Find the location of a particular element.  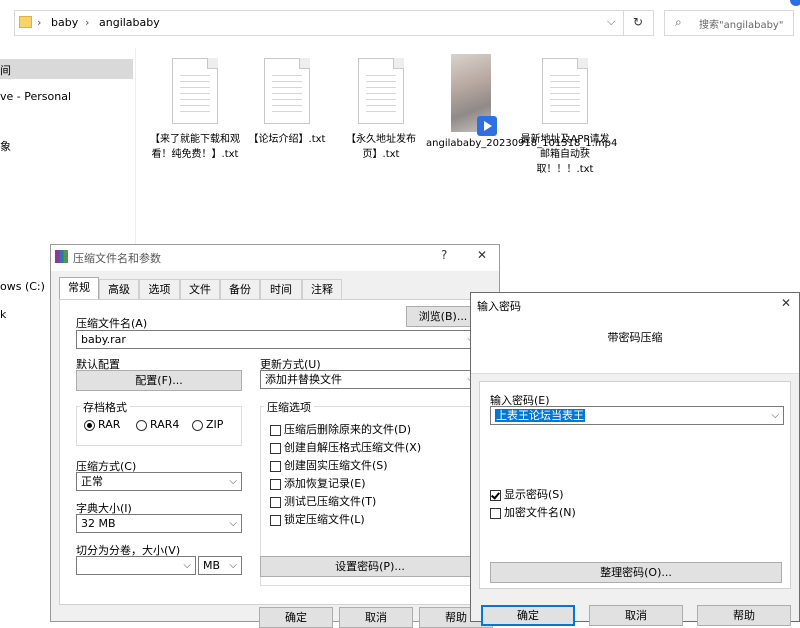

nav-item: 间 is located at coordinates (5, 70).